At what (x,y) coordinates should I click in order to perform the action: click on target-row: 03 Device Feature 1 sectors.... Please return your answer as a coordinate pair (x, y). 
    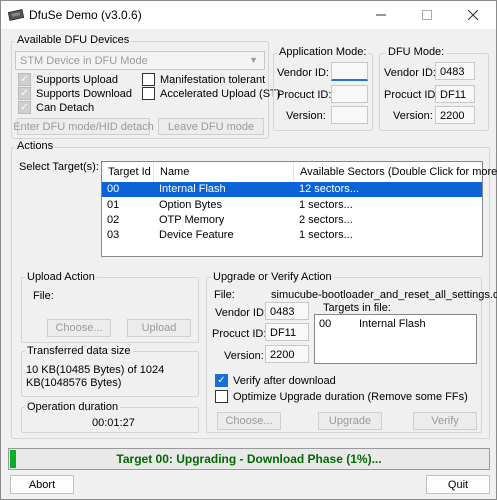
    Looking at the image, I should click on (292, 235).